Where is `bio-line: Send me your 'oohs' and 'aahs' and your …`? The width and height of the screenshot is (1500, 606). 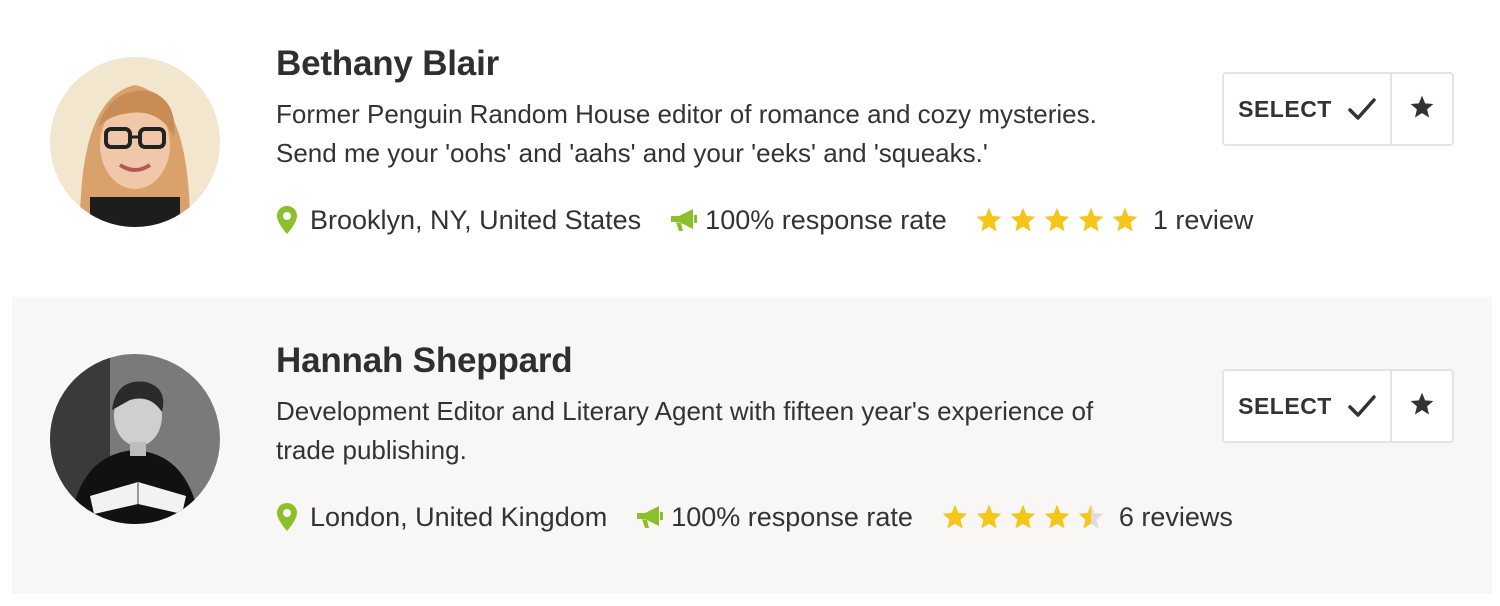
bio-line: Send me your 'oohs' and 'aahs' and your … is located at coordinates (632, 153).